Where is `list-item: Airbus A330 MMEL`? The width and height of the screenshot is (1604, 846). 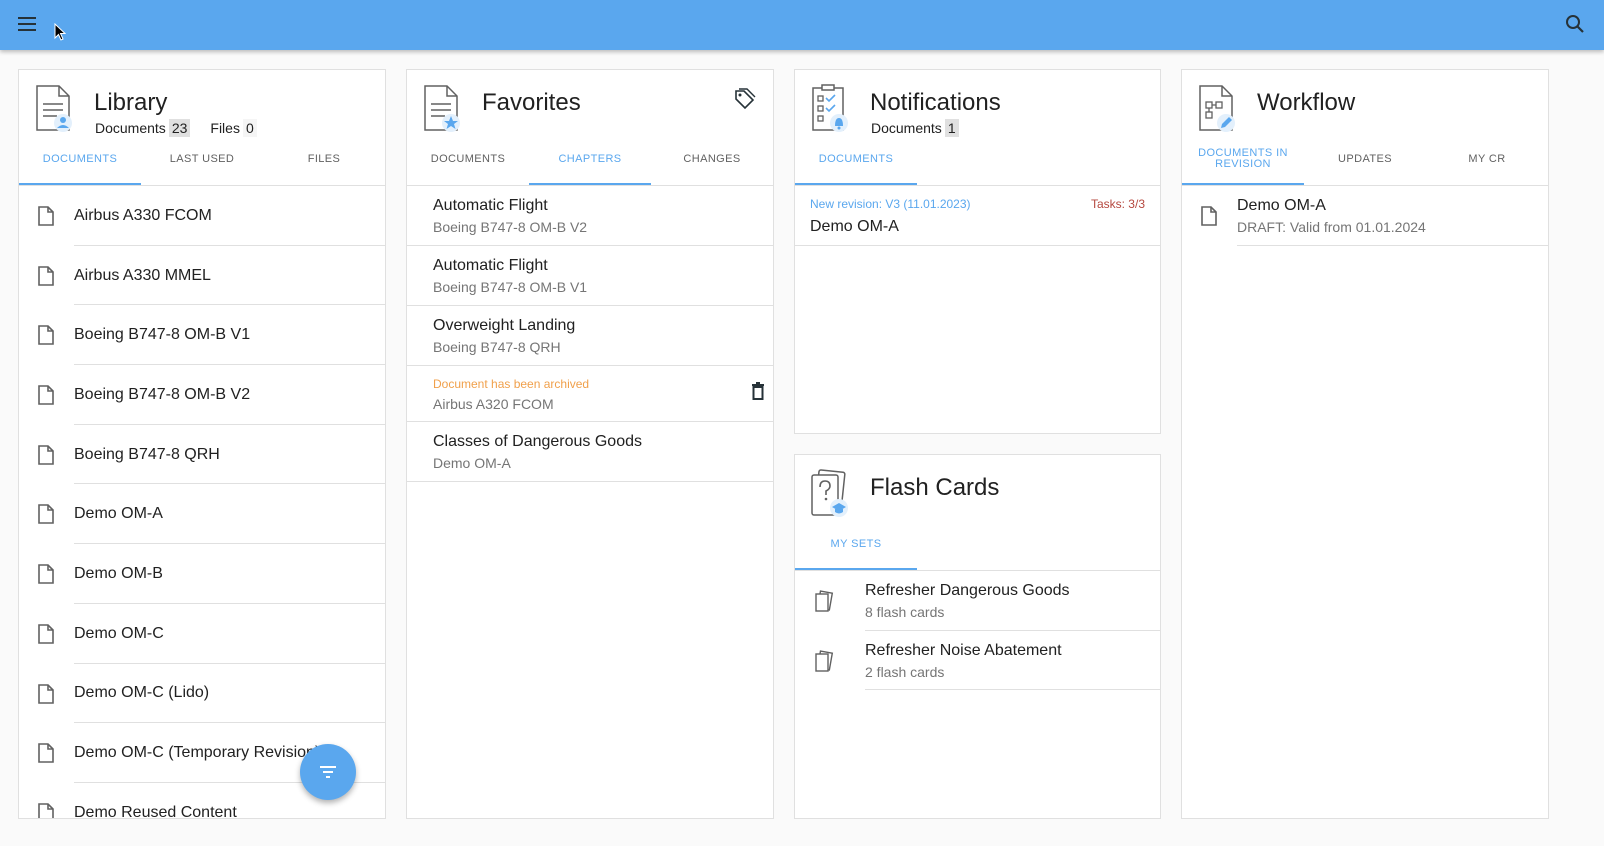
list-item: Airbus A330 MMEL is located at coordinates (202, 276).